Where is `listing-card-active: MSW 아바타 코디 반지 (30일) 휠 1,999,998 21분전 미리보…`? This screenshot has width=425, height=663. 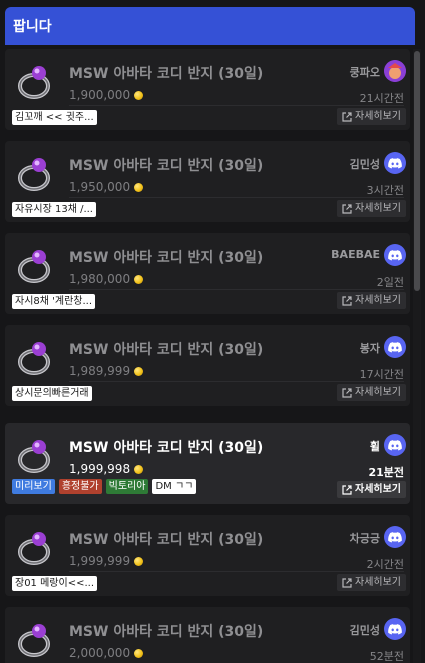
listing-card-active: MSW 아바타 코디 반지 (30일) 휠 1,999,998 21분전 미리보… is located at coordinates (207, 463).